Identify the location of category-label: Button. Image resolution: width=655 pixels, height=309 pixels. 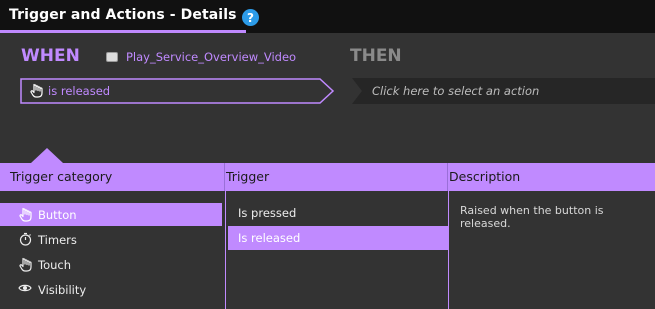
(57, 215).